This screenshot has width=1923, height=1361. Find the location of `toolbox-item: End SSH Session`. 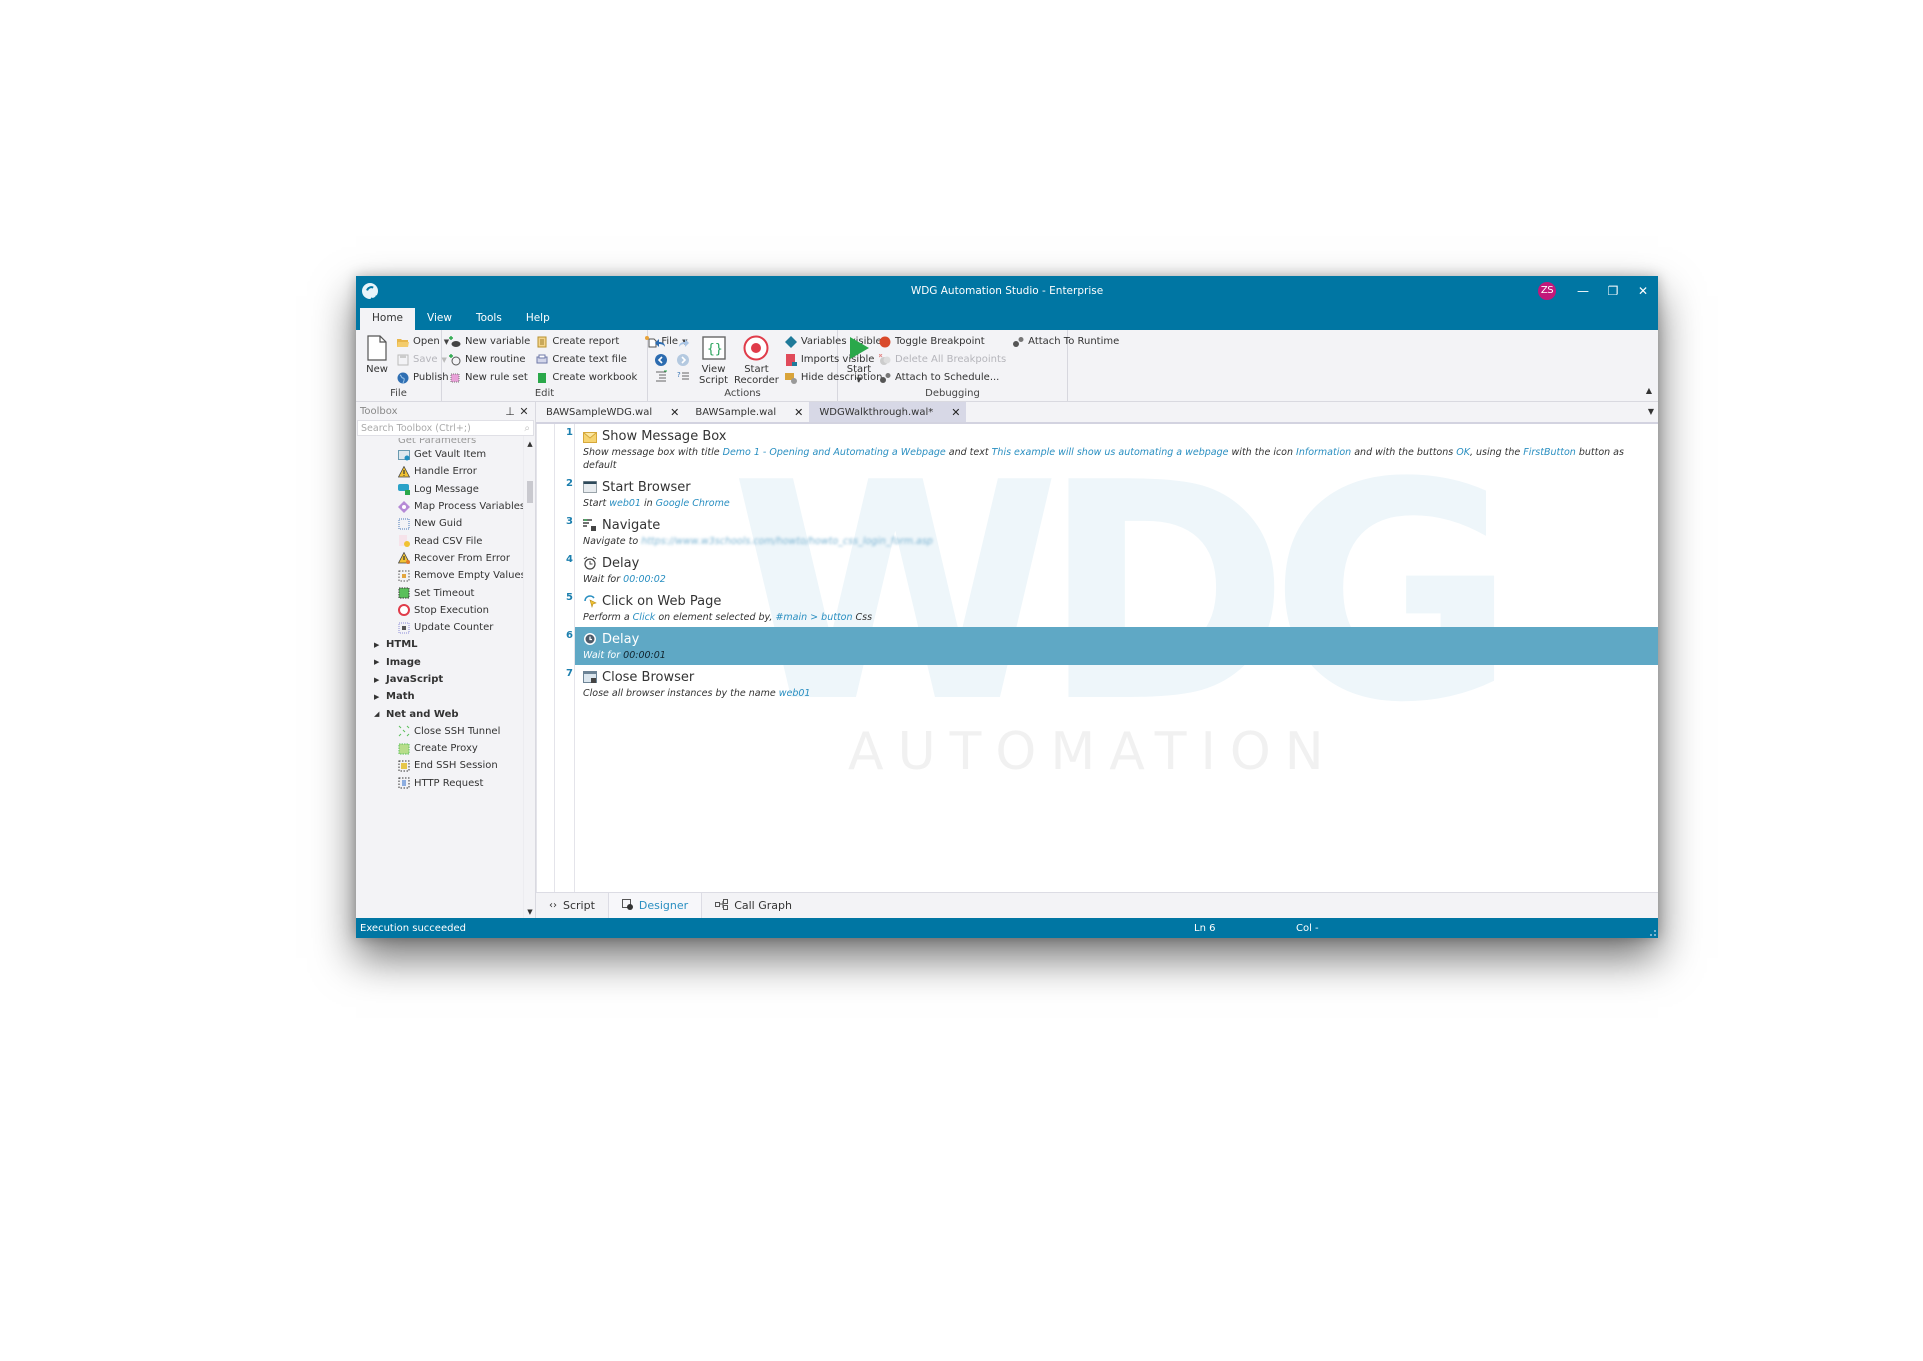

toolbox-item: End SSH Session is located at coordinates (445, 765).